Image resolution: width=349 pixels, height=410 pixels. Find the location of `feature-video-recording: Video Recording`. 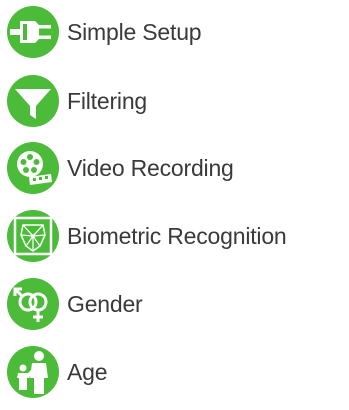

feature-video-recording: Video Recording is located at coordinates (119, 168).